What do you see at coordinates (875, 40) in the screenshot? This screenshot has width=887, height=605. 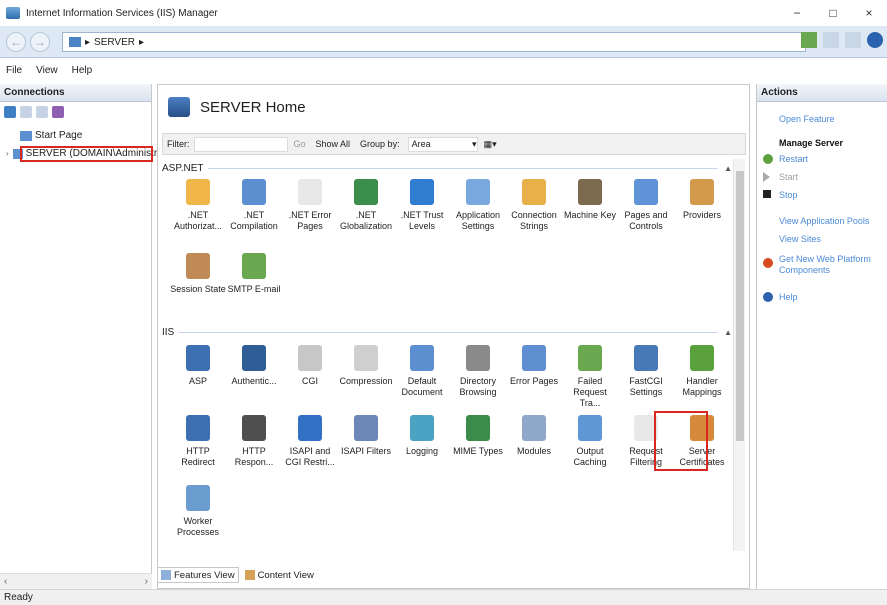 I see `help-icon` at bounding box center [875, 40].